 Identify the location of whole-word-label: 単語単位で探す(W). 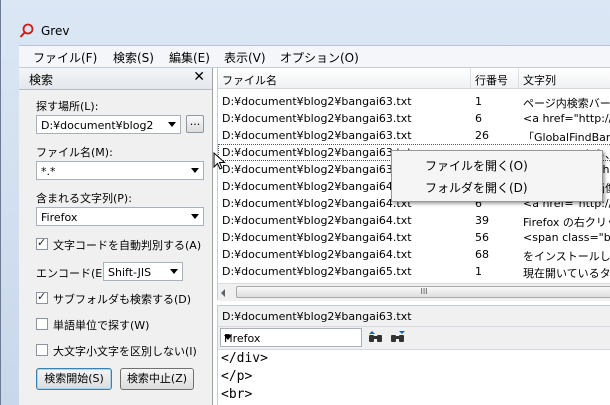
(101, 325).